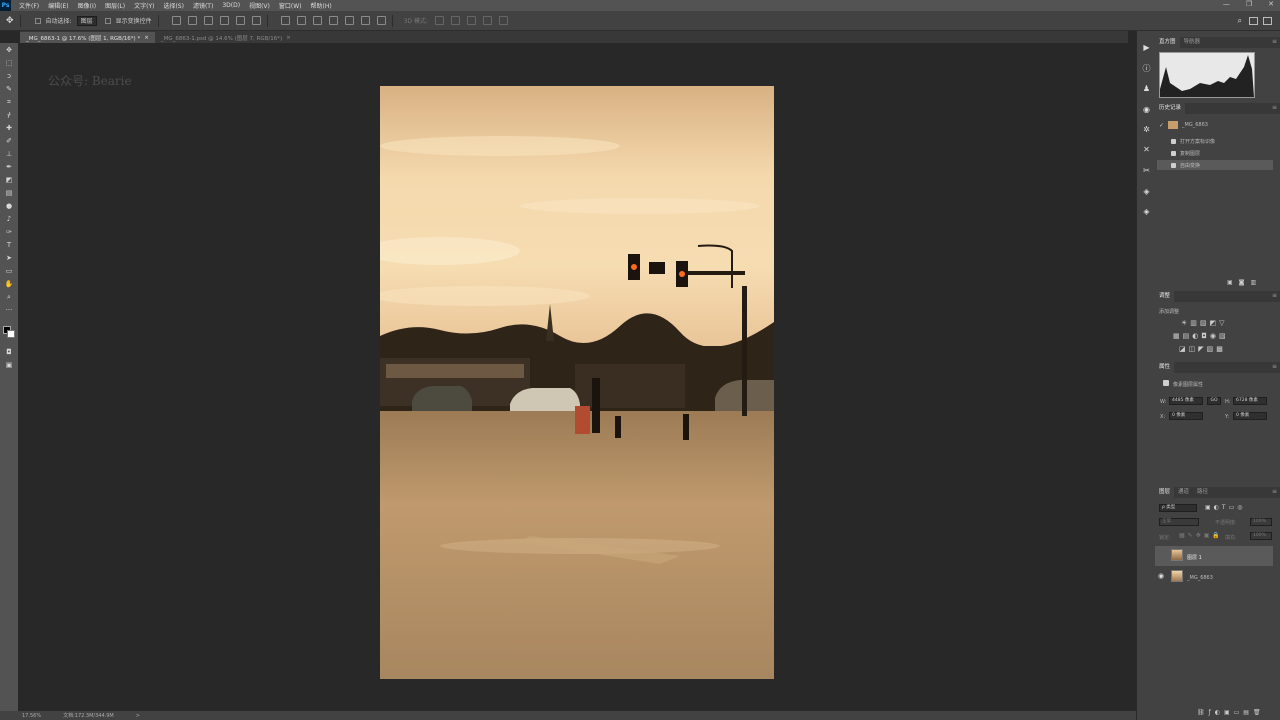 This screenshot has height=720, width=1280. Describe the element at coordinates (226, 37) in the screenshot. I see `tab-document-2: _MG_6863-1.psd @ 14.6% (图层 7, RGB/16*) ×` at that location.